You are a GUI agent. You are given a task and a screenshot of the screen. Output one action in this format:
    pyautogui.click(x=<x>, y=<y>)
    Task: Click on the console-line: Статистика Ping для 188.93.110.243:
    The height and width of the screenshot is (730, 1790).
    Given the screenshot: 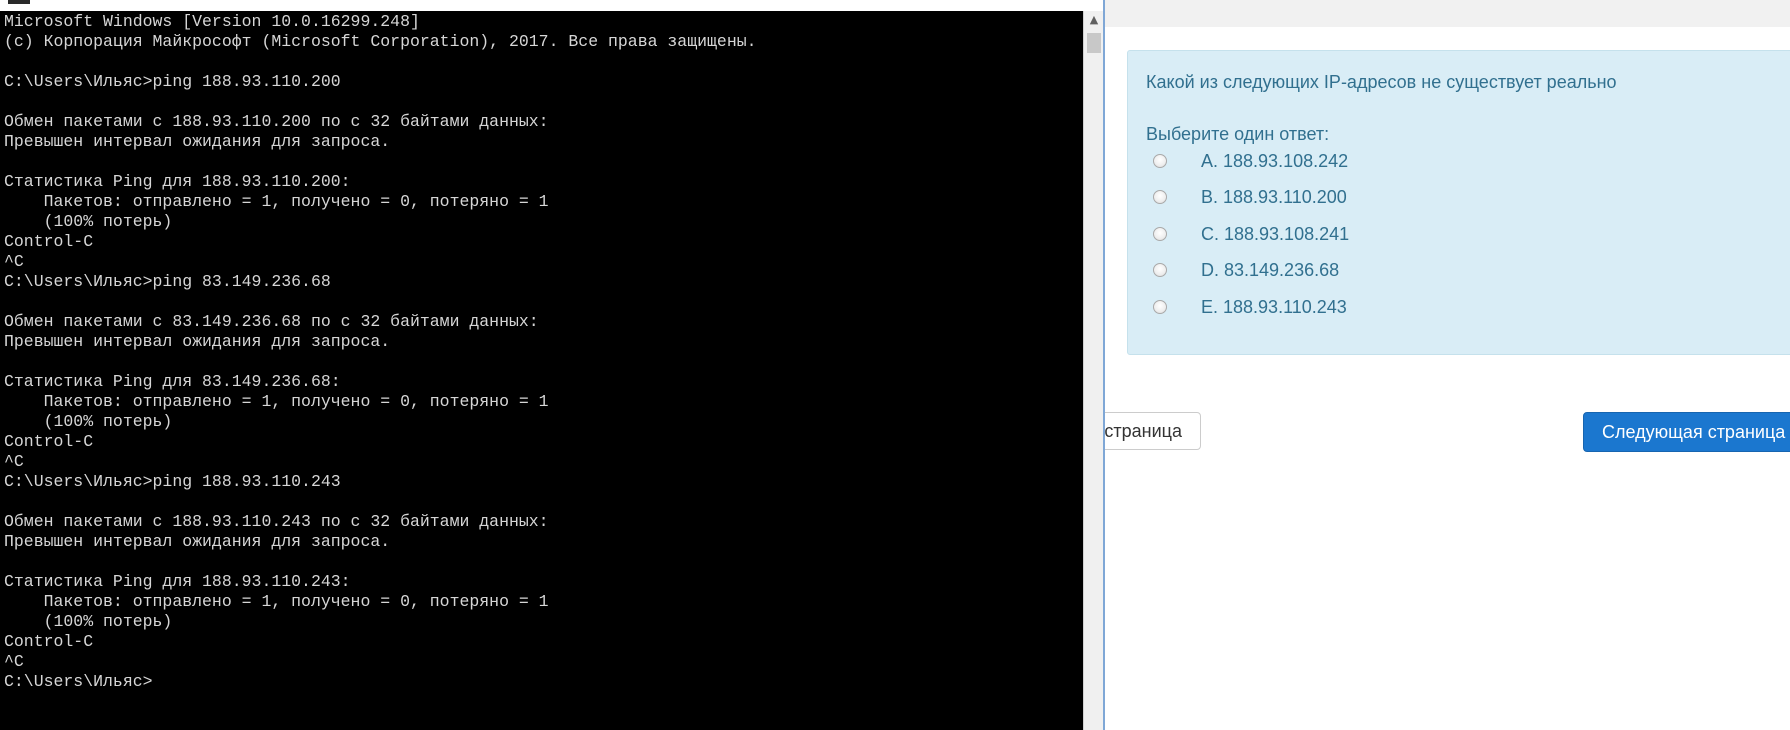 What is the action you would take?
    pyautogui.click(x=177, y=581)
    